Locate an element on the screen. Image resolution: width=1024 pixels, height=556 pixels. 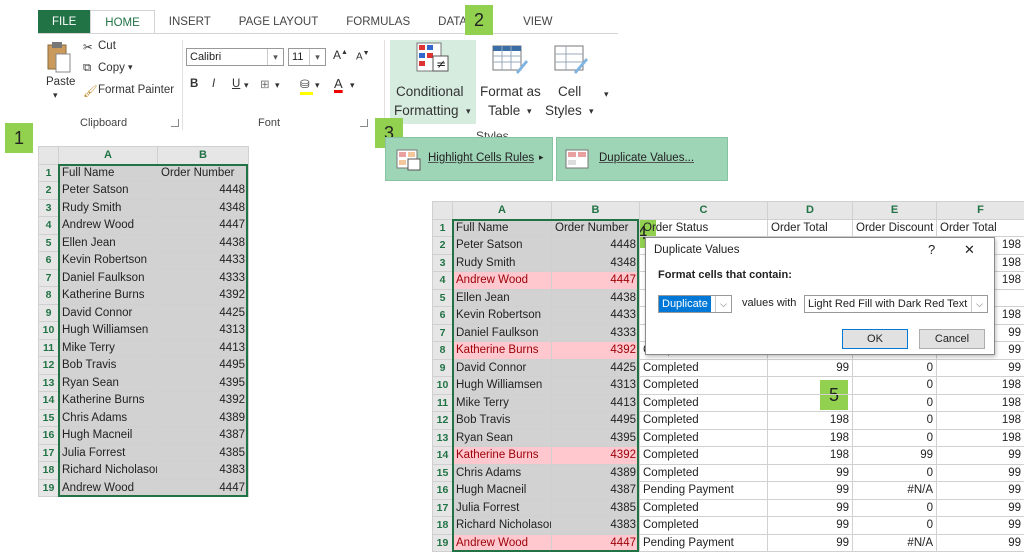
column-header: F is located at coordinates (980, 210).